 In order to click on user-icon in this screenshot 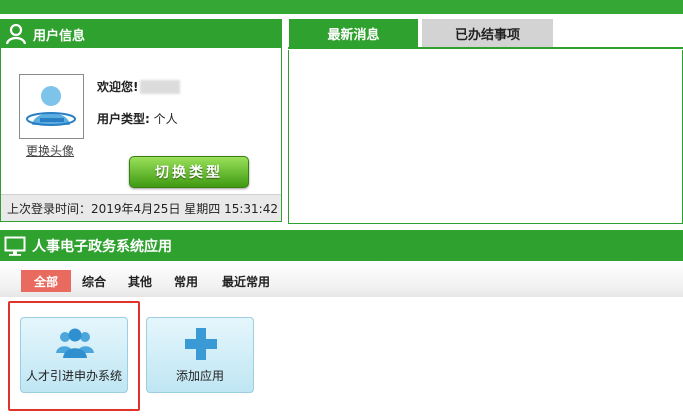, I will do `click(16, 34)`.